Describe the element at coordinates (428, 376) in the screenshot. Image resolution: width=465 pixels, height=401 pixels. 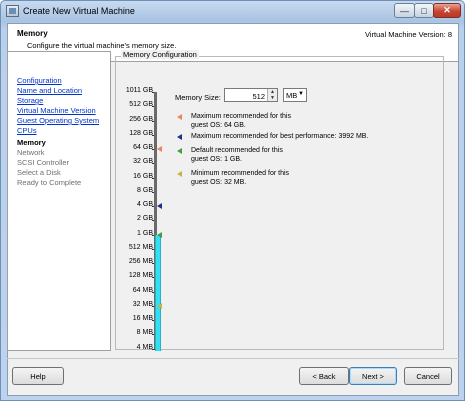
I see `cancel-button: Cancel` at that location.